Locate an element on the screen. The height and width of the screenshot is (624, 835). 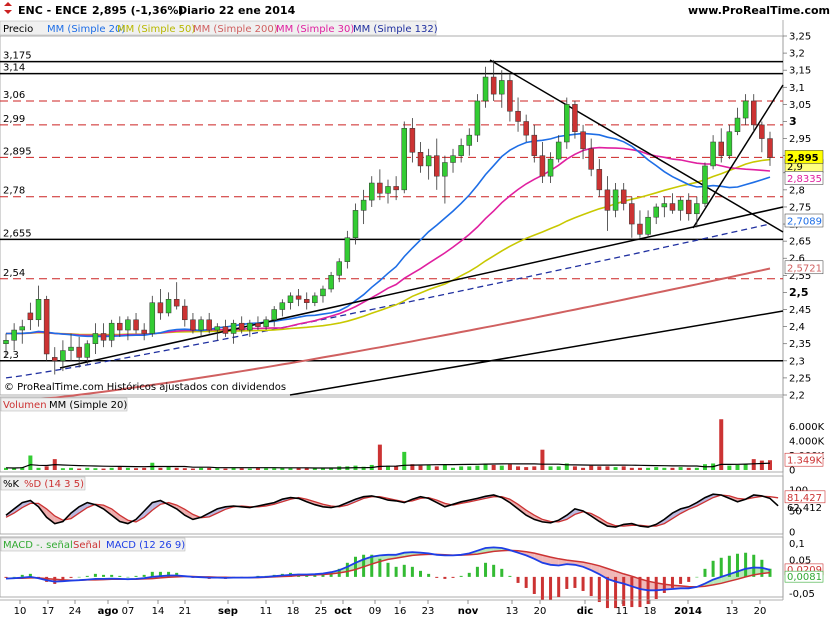
volume-tick-label: 6.000K is located at coordinates (807, 427).